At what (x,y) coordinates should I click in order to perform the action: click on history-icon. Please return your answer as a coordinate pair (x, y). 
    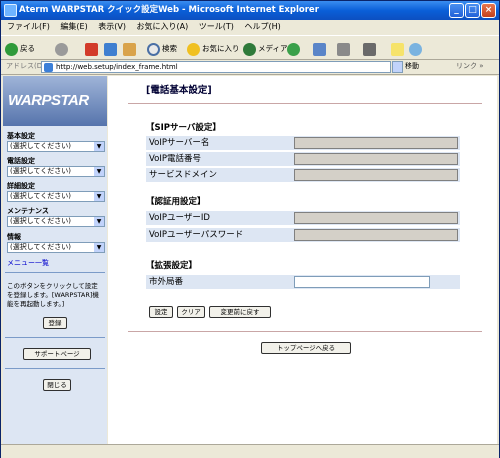
    Looking at the image, I should click on (293, 49).